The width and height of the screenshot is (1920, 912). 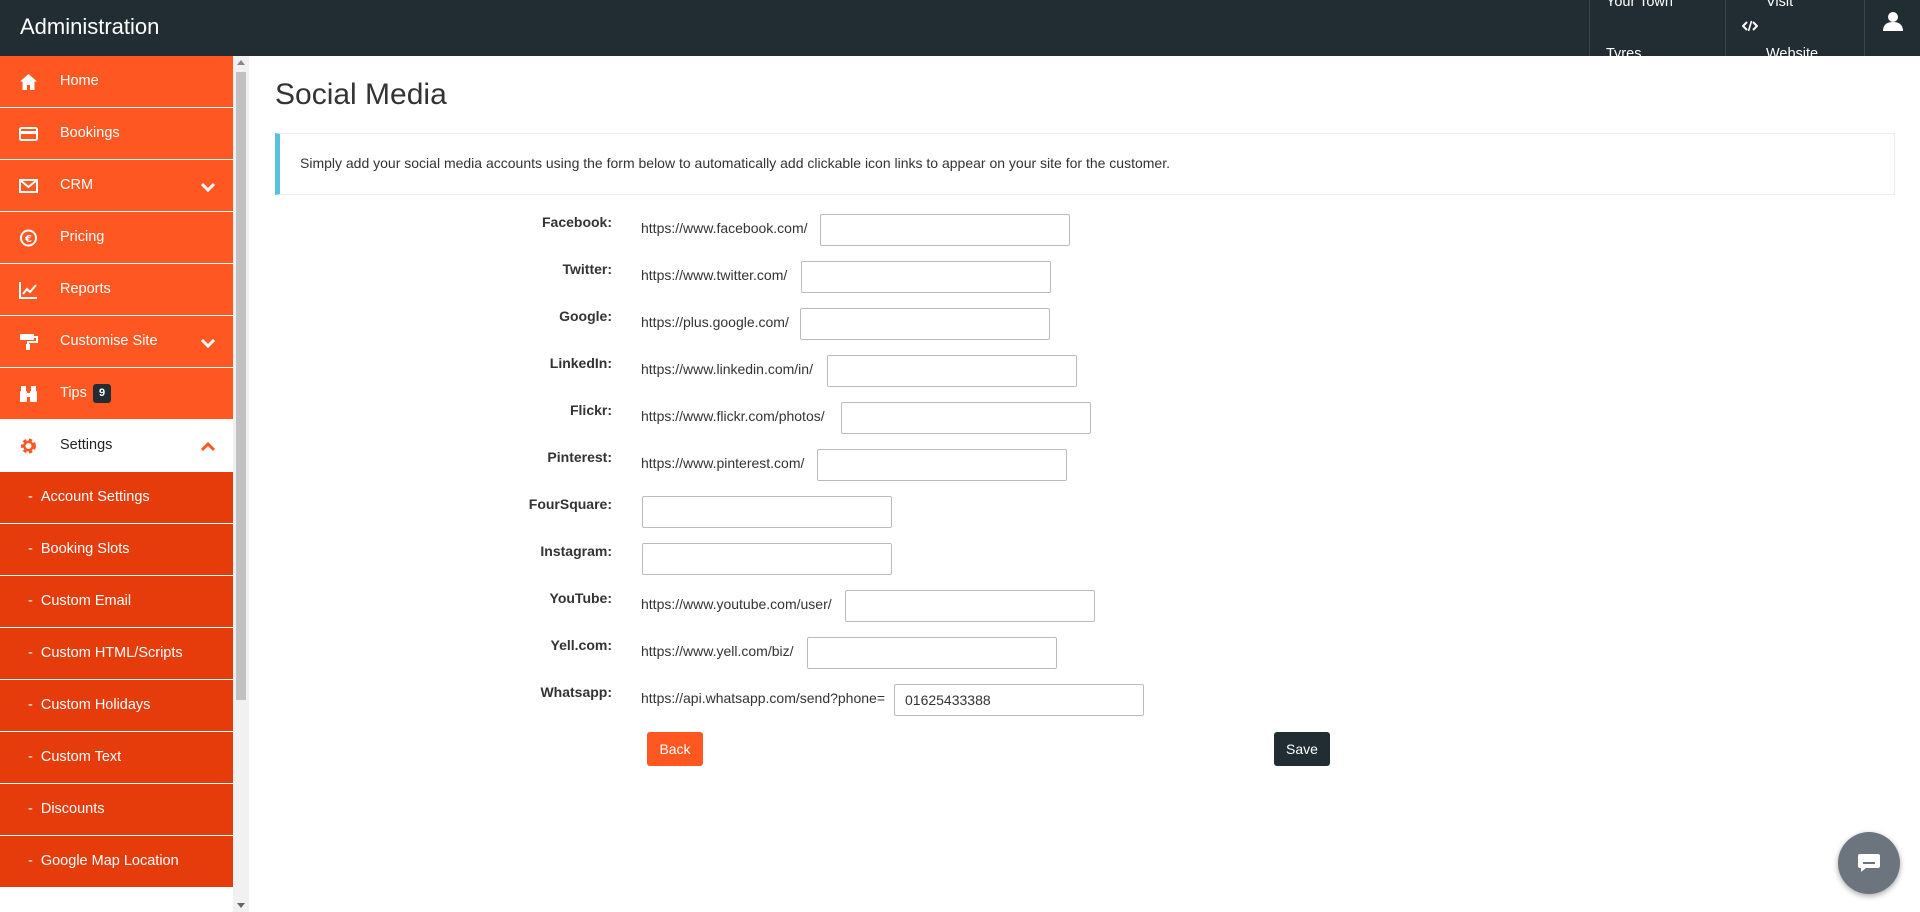 I want to click on linkedin-label: LinkedIn:, so click(x=580, y=363).